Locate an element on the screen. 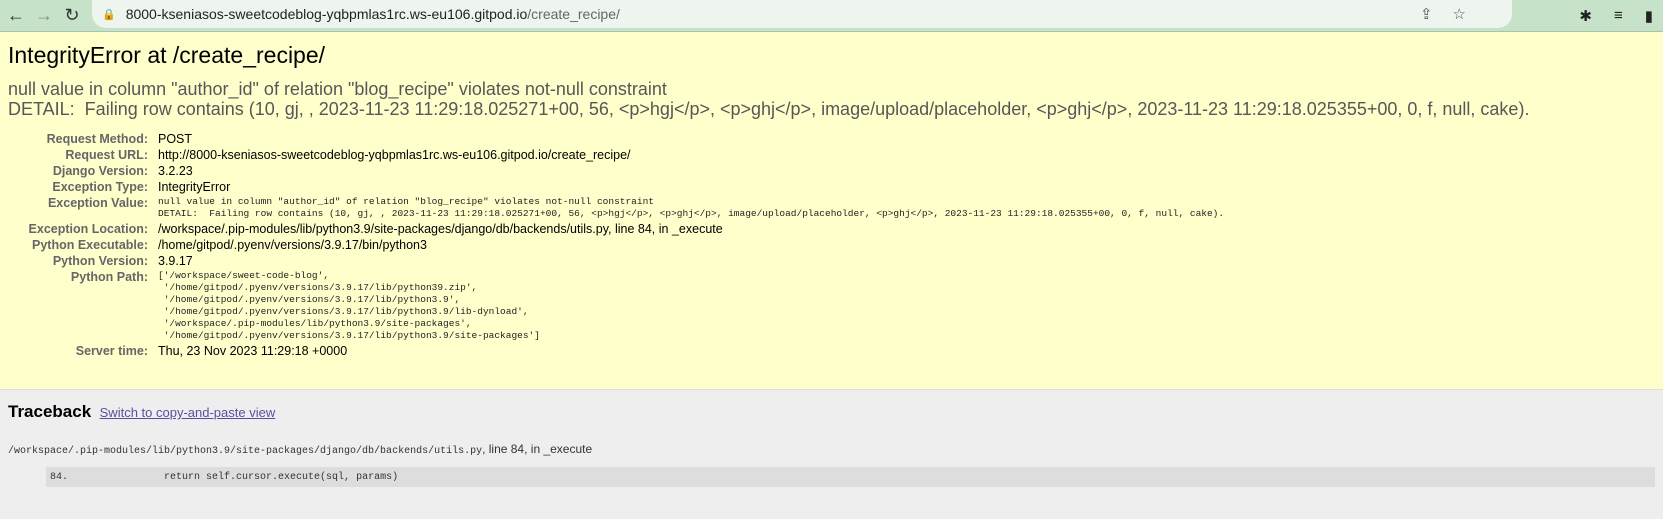 This screenshot has width=1663, height=519. meta-label: Exception Value: is located at coordinates (97, 203).